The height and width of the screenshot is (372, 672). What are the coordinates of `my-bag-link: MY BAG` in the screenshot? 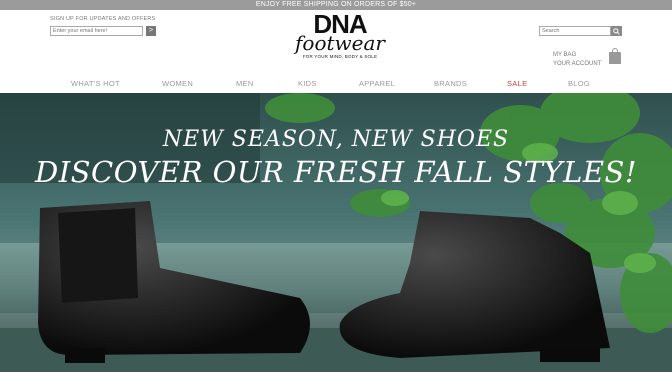 It's located at (577, 55).